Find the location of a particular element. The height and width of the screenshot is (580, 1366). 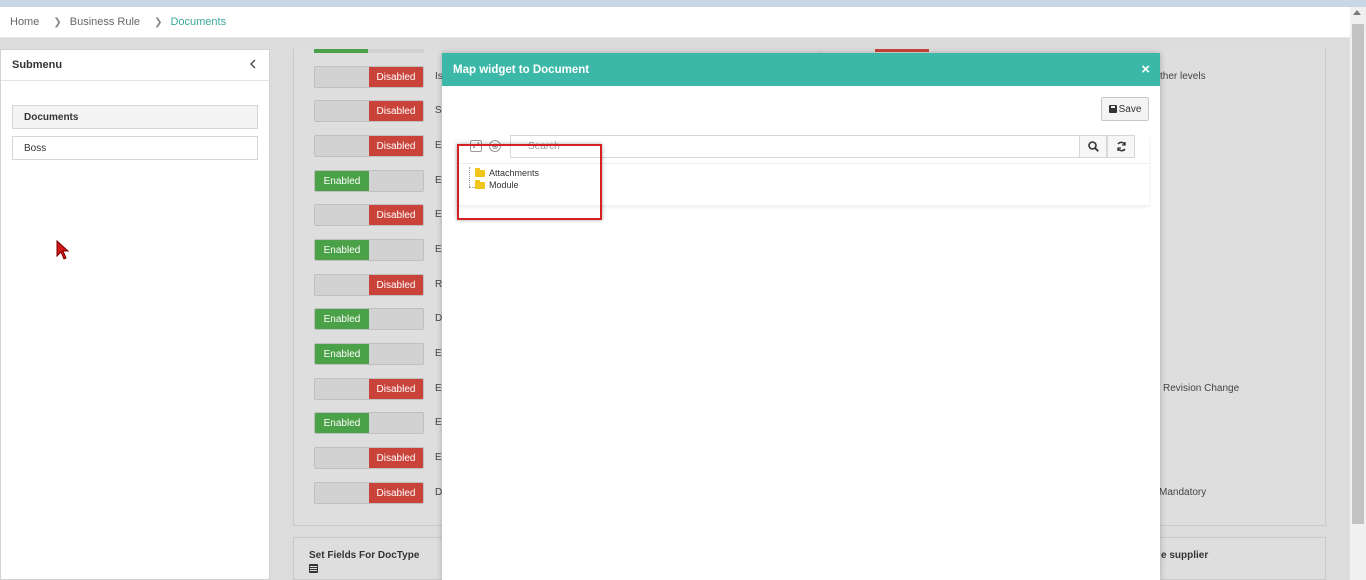

refresh-button is located at coordinates (1121, 146).